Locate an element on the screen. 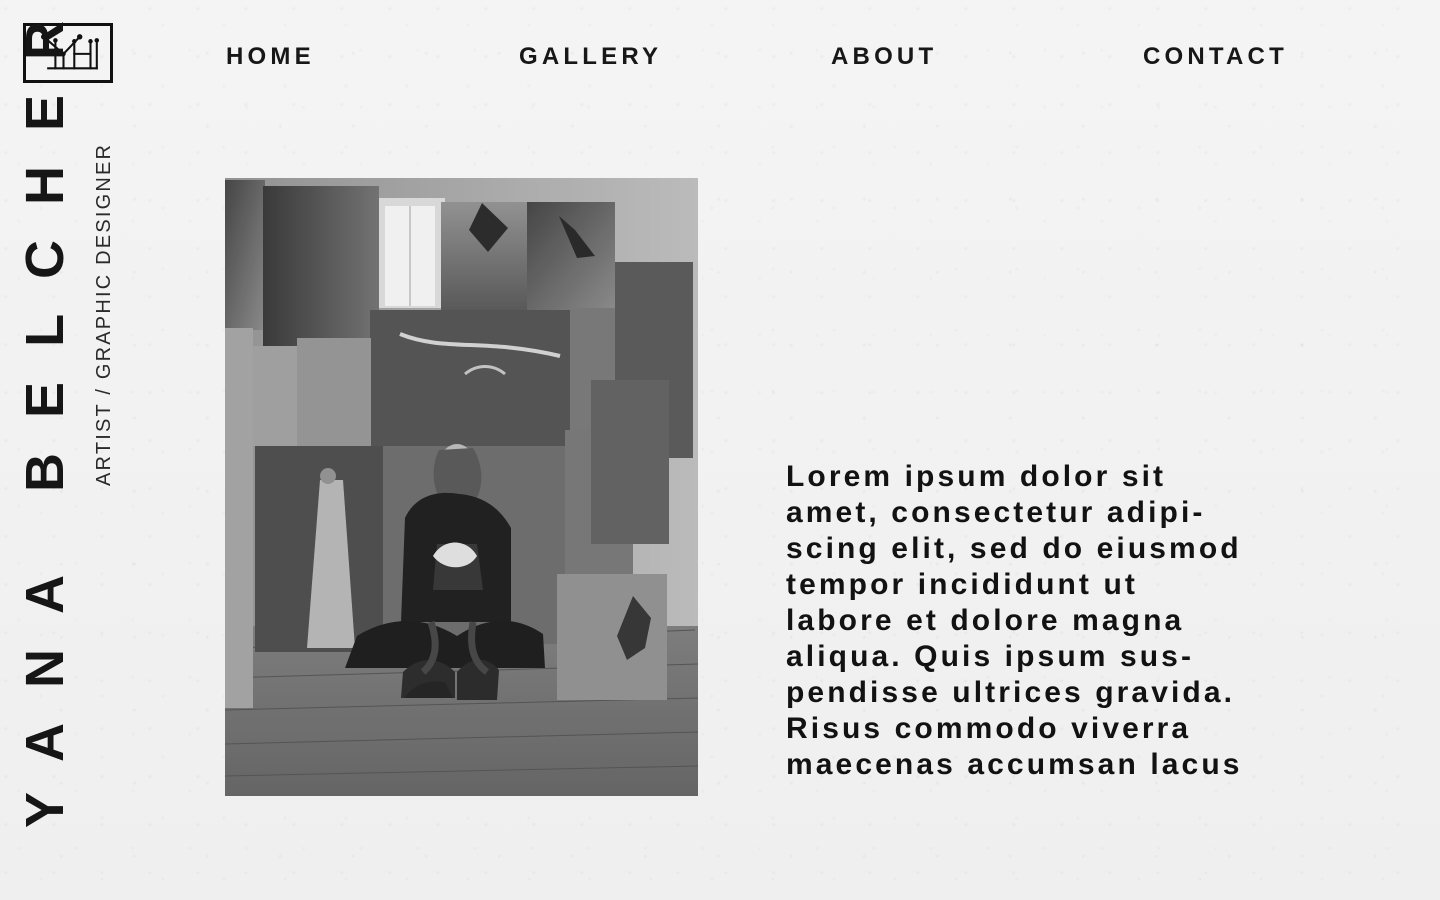 This screenshot has width=1440, height=900. nav-gallery: GALLERY is located at coordinates (590, 57).